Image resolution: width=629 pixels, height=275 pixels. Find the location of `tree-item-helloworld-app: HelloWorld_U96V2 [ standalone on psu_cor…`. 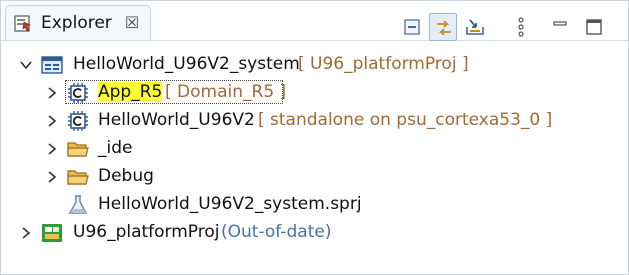

tree-item-helloworld-app: HelloWorld_U96V2 [ standalone on psu_cor… is located at coordinates (314, 121).